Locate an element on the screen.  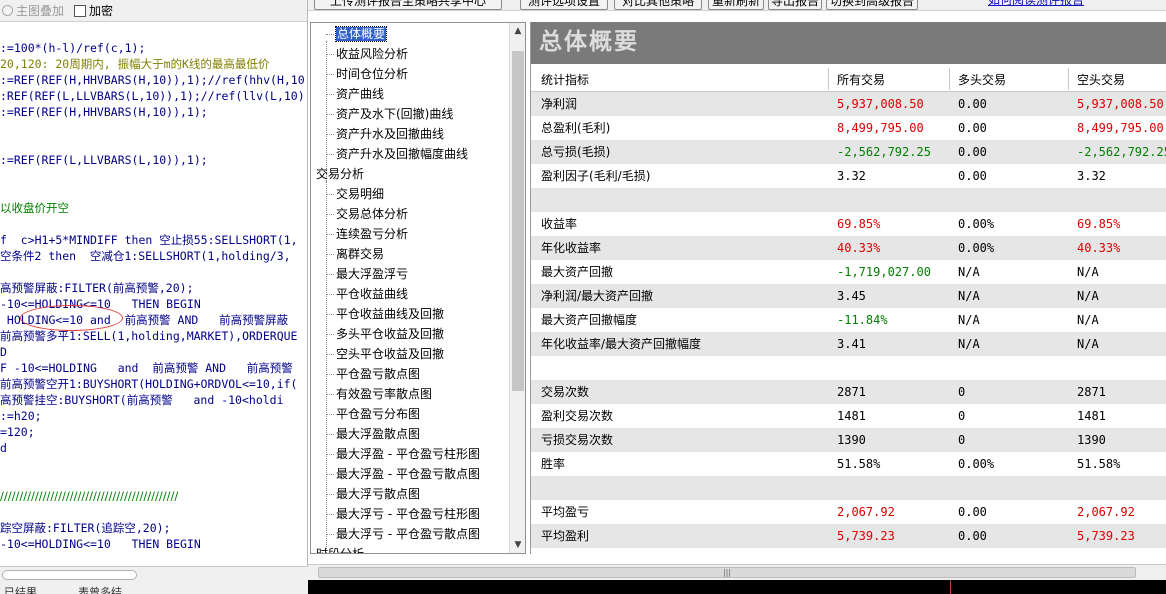
how-to-read-report-link: 如何阅读测评报告 is located at coordinates (1036, 5).